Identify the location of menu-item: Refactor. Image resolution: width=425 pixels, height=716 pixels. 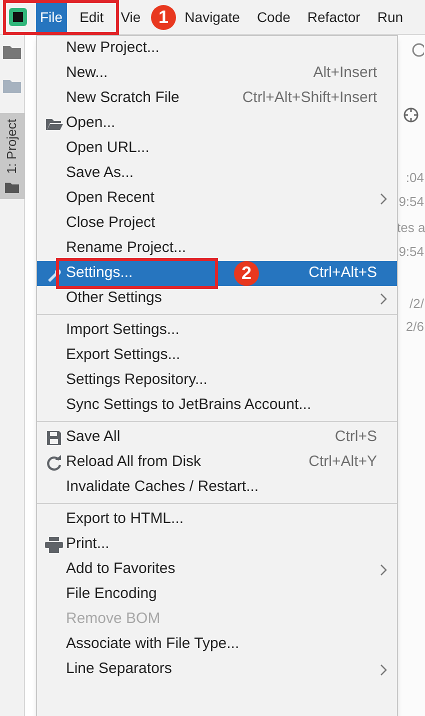
(333, 17).